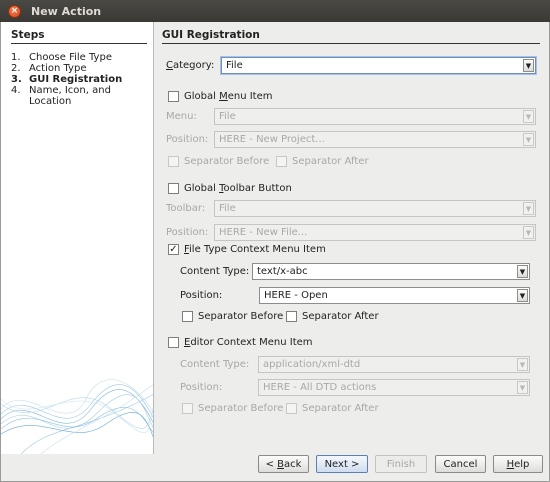 Image resolution: width=550 pixels, height=482 pixels. What do you see at coordinates (281, 161) in the screenshot?
I see `menu-separator-after-checkbox` at bounding box center [281, 161].